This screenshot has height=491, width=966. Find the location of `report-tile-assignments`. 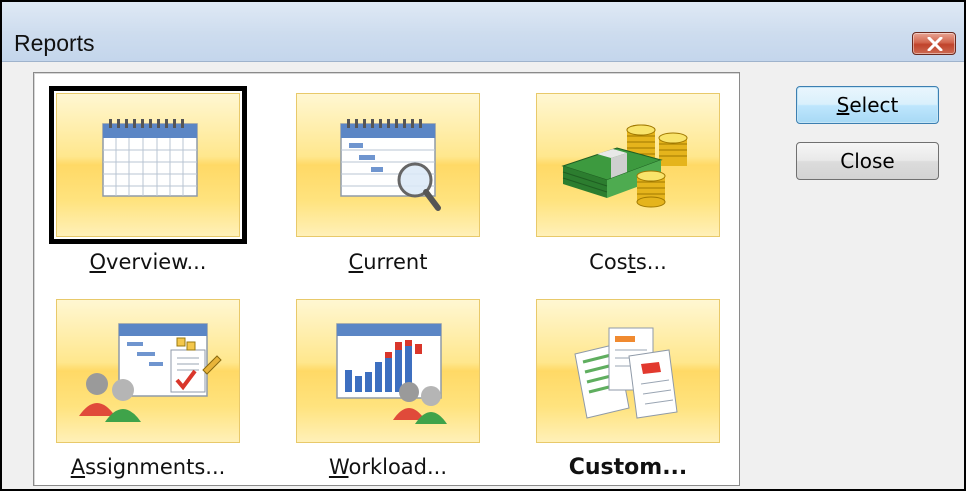

report-tile-assignments is located at coordinates (148, 371).